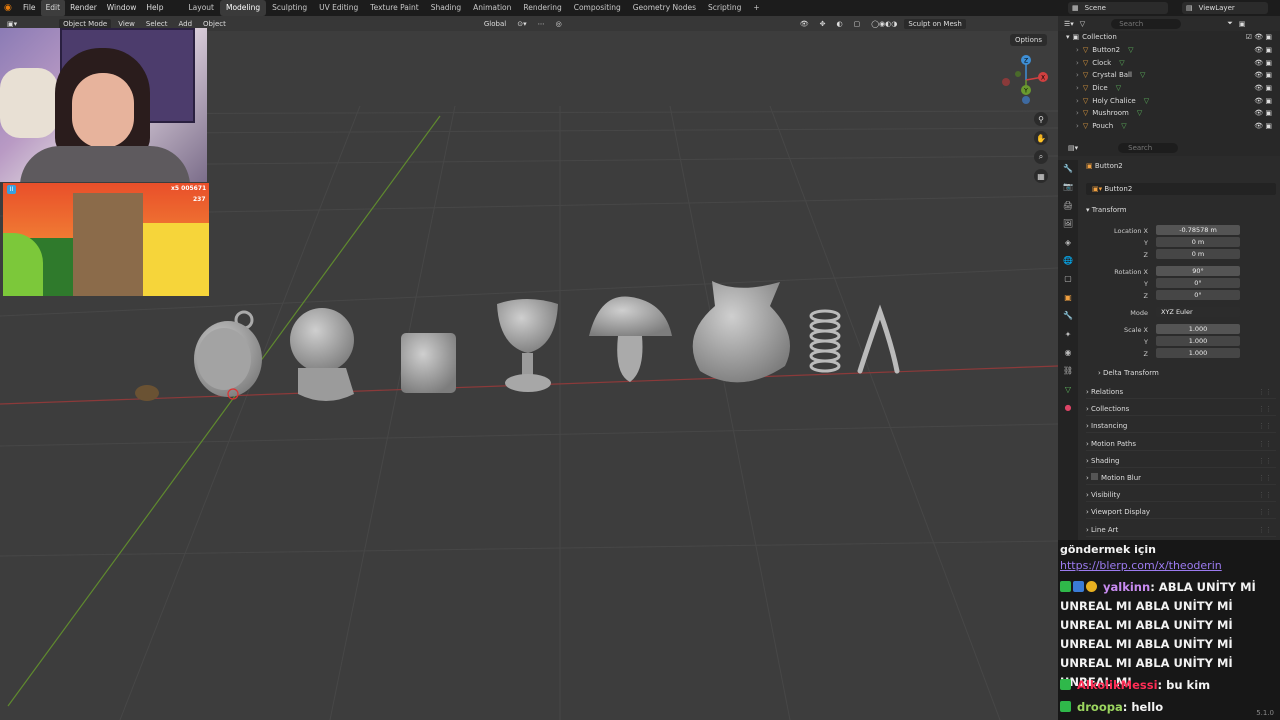 This screenshot has height=720, width=1280. I want to click on tab-animation: Animation, so click(492, 8).